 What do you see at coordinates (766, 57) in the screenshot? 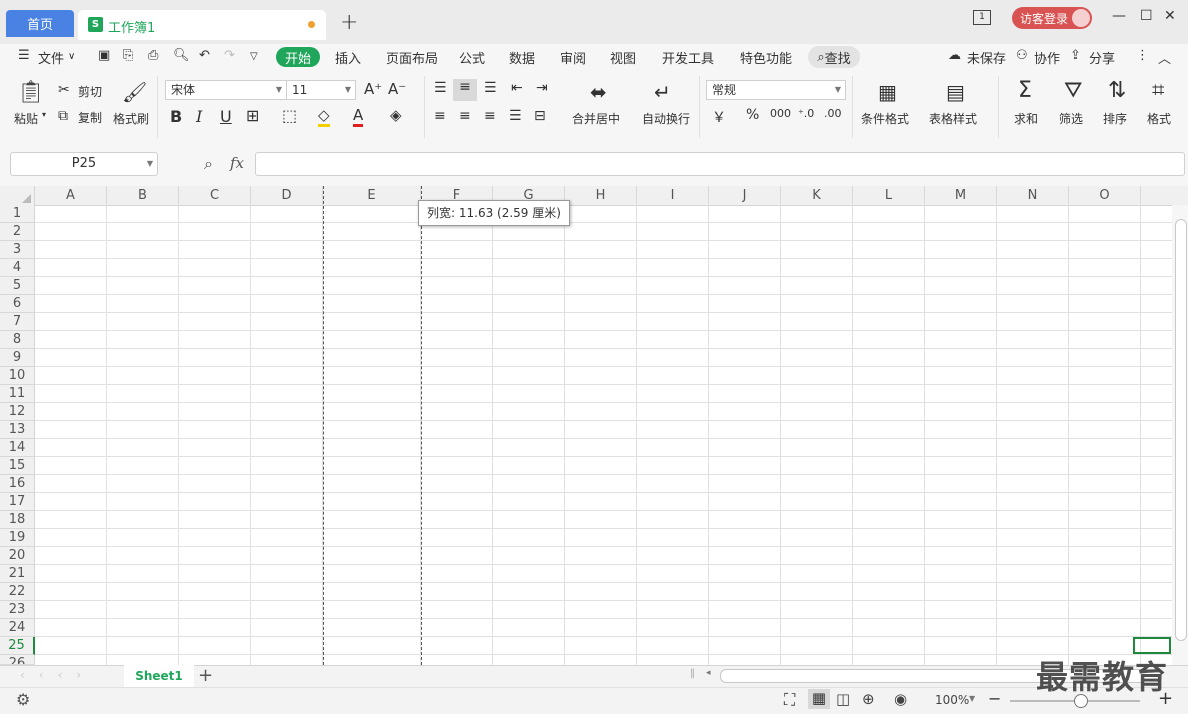
I see `menu-special: 特色功能` at bounding box center [766, 57].